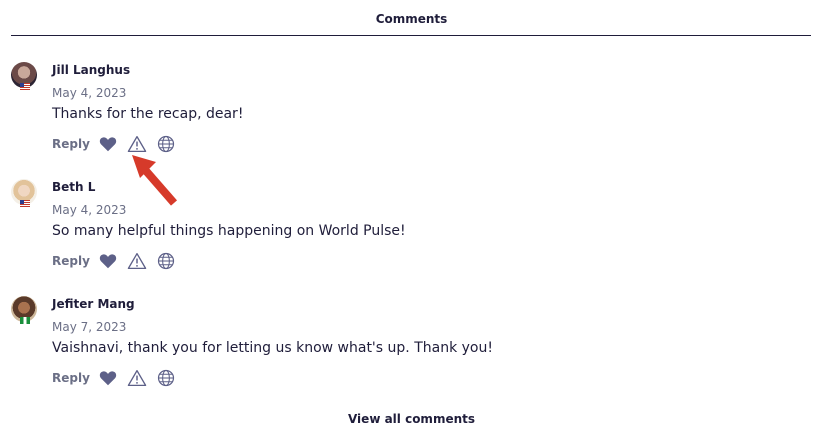  I want to click on reply-button: Reply, so click(71, 378).